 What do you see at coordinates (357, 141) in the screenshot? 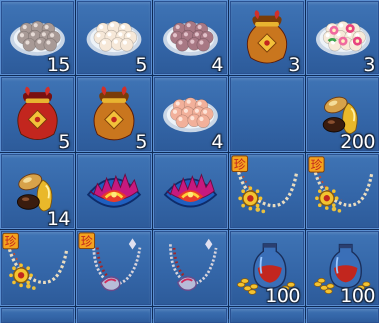
I see `item-quantity: 200` at bounding box center [357, 141].